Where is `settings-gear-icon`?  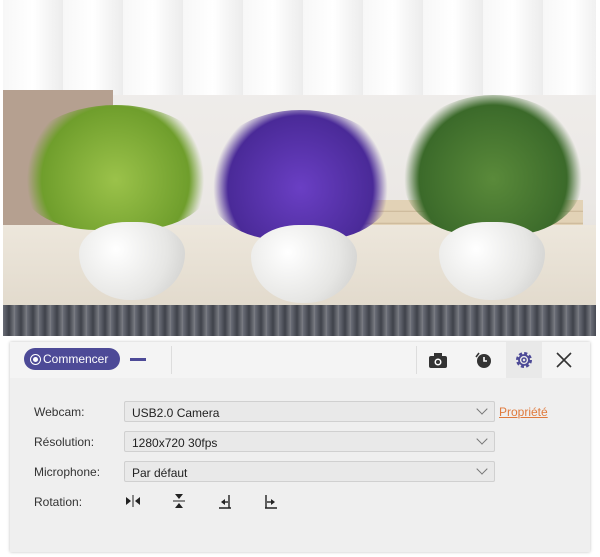
settings-gear-icon is located at coordinates (524, 360).